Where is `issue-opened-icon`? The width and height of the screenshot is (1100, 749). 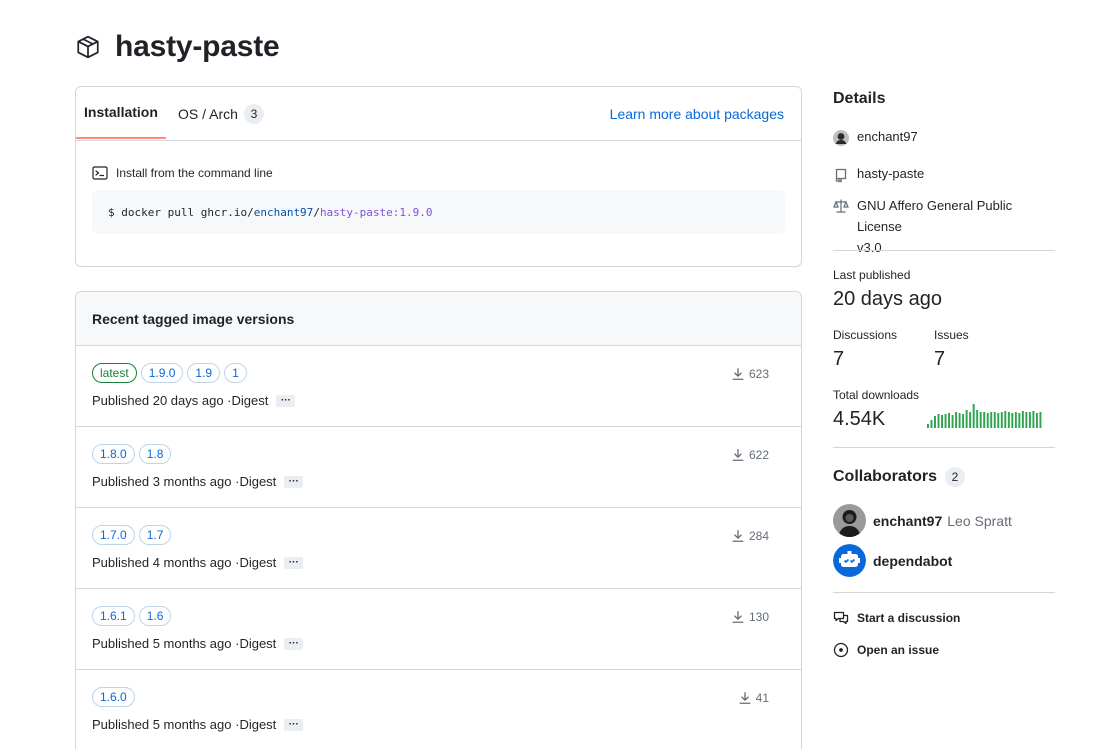 issue-opened-icon is located at coordinates (841, 650).